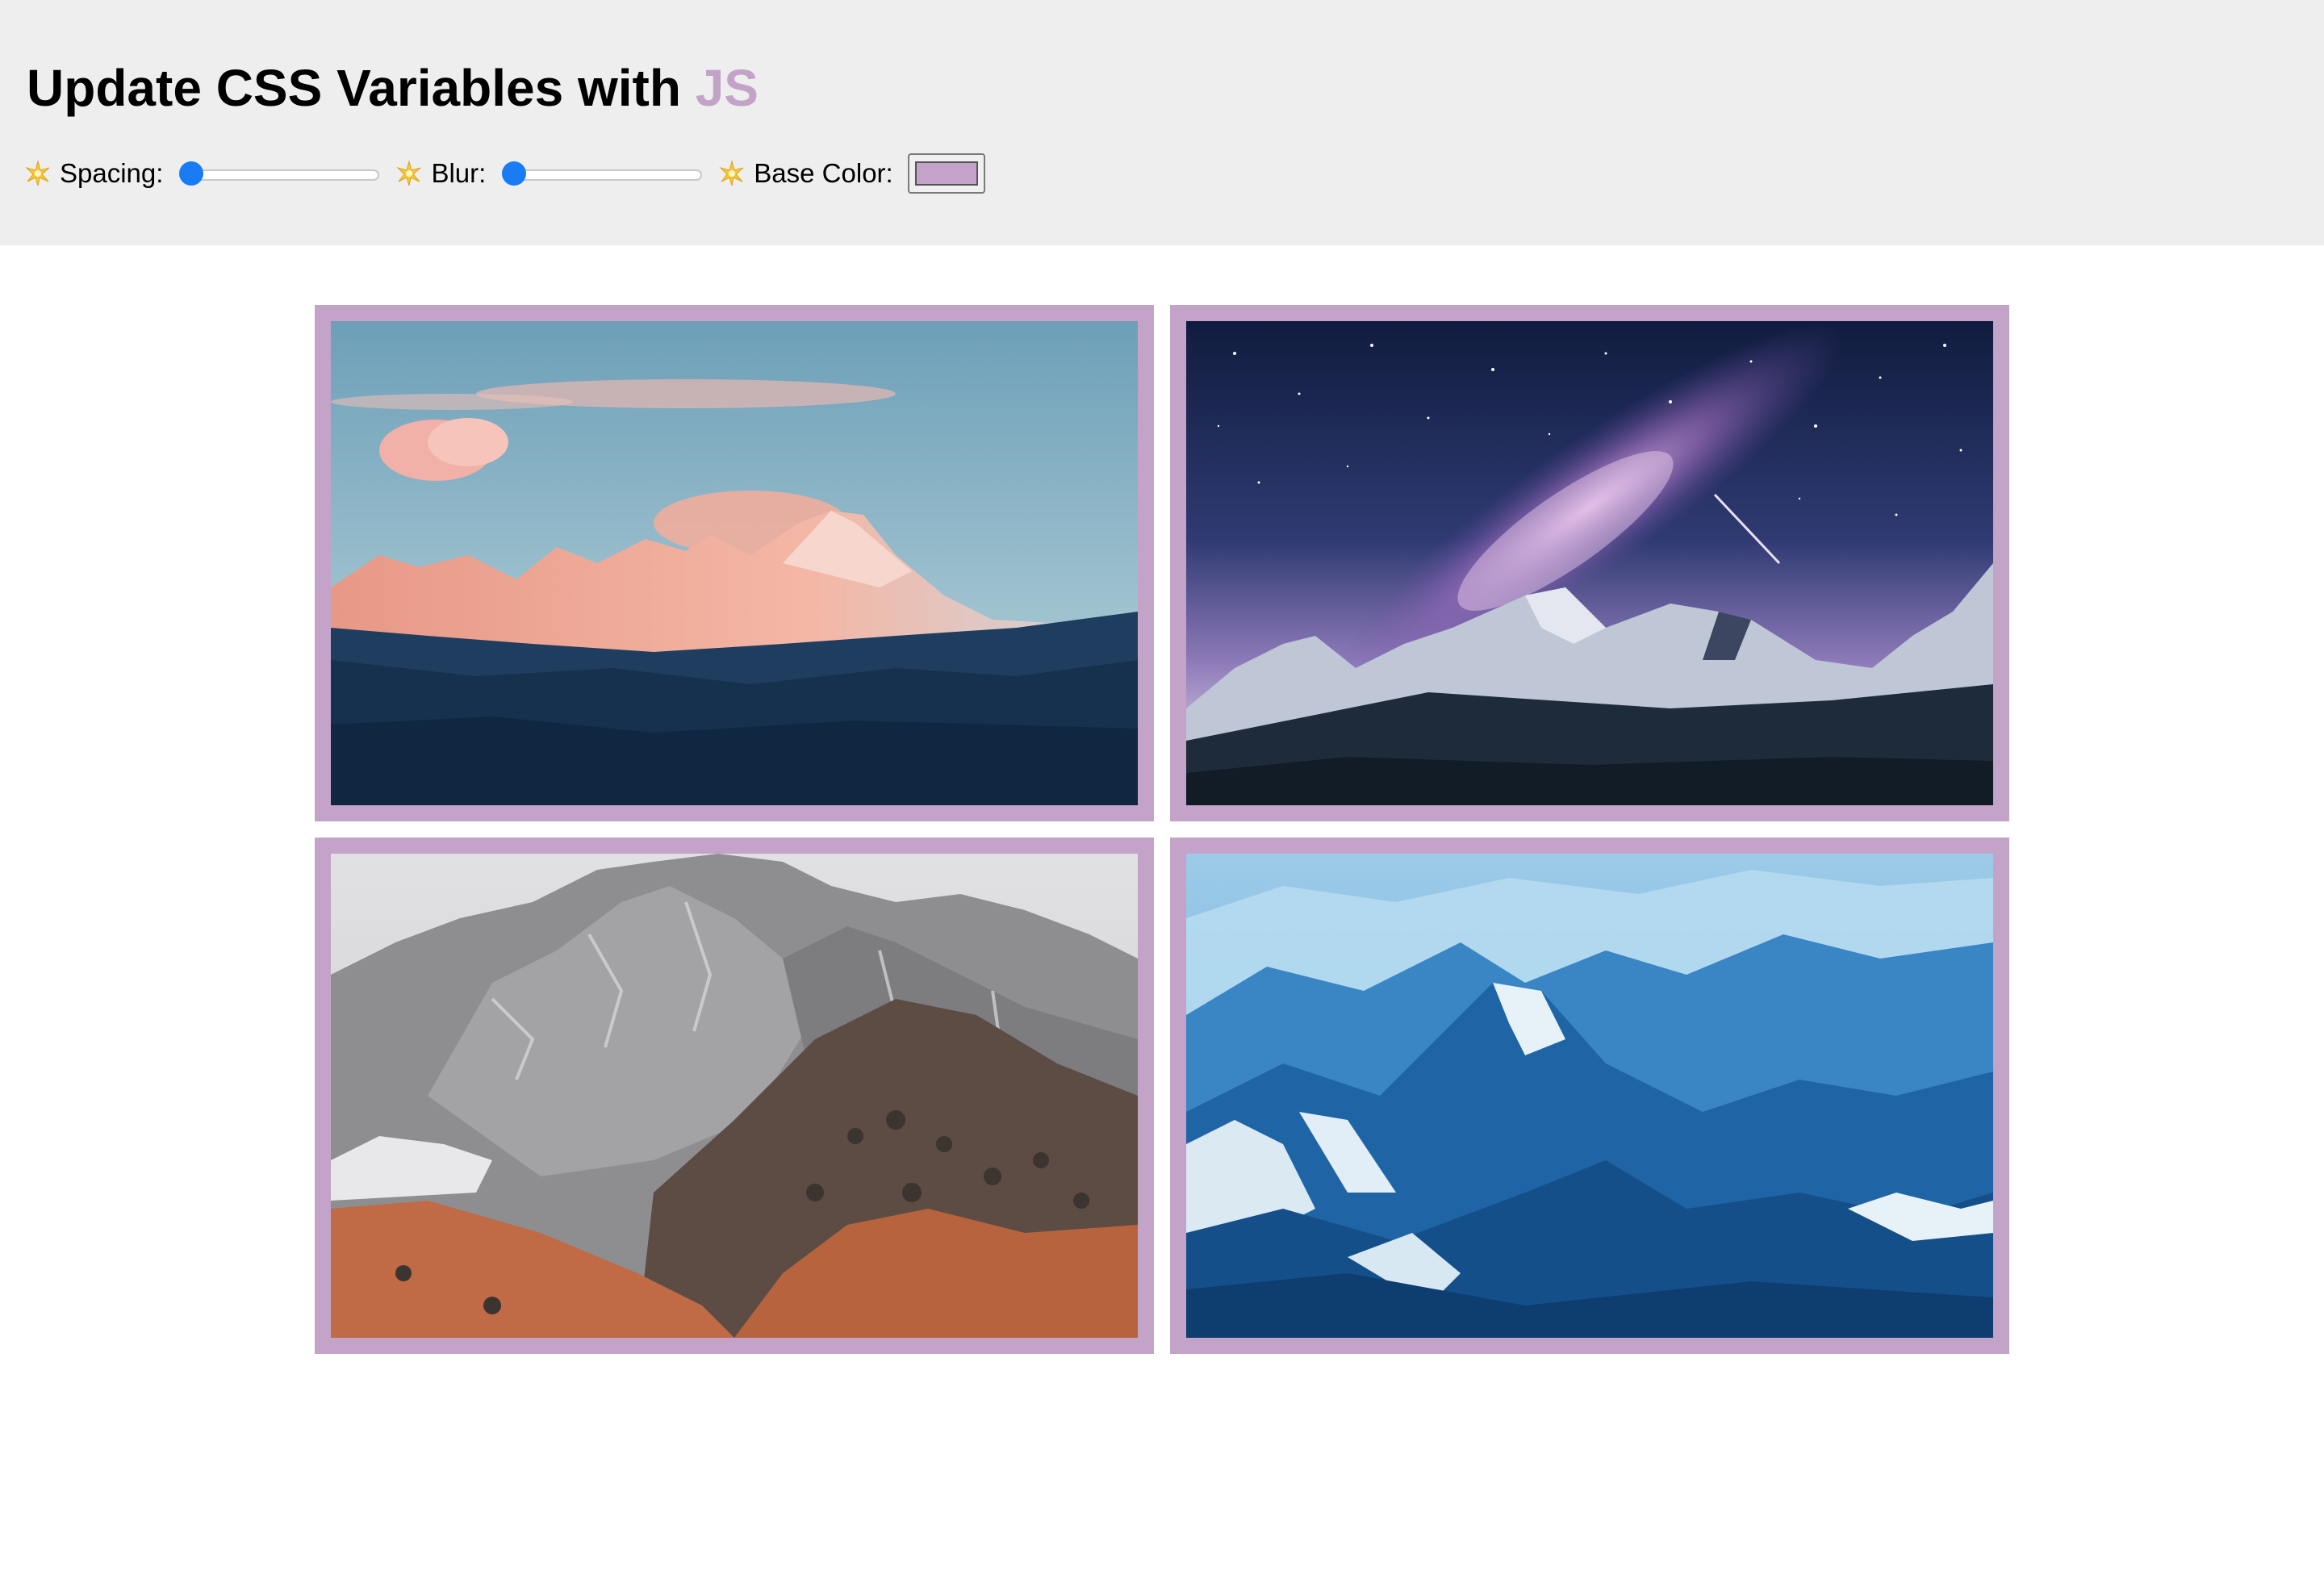  I want to click on page-title: Update CSS Variables with JS, so click(393, 88).